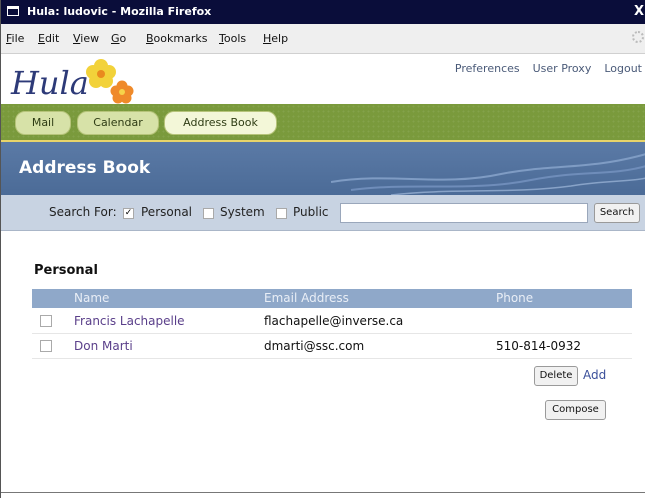 This screenshot has width=645, height=498. Describe the element at coordinates (539, 346) in the screenshot. I see `contact-phone: 510-814-0932` at that location.